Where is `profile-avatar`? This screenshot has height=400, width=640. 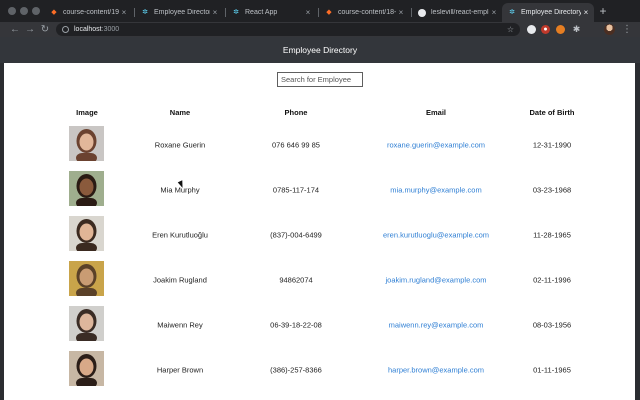
profile-avatar is located at coordinates (609, 29).